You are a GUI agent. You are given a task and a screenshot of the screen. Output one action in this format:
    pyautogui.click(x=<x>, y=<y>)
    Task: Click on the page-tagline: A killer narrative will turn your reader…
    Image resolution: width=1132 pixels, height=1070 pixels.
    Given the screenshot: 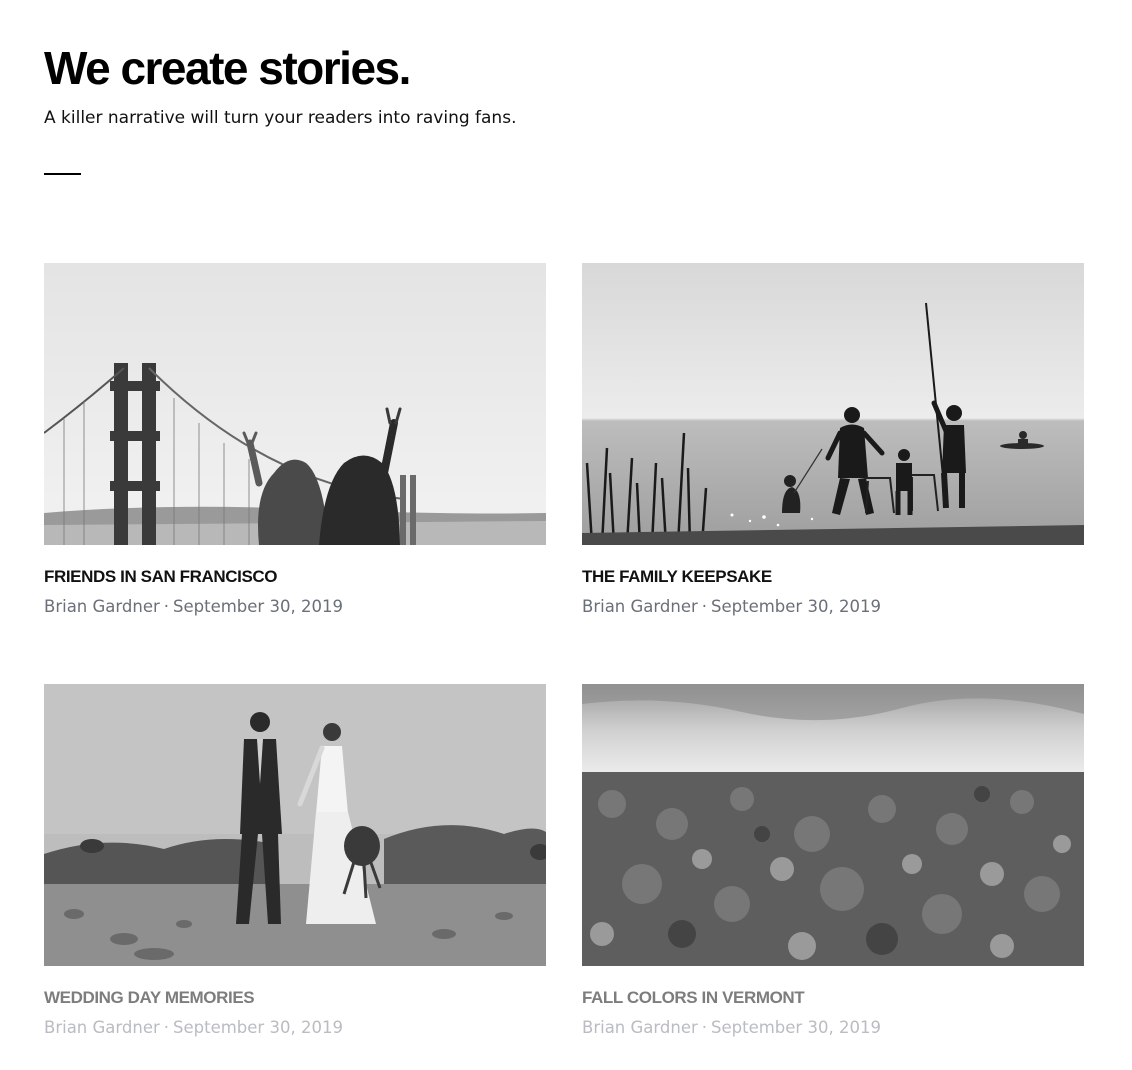 What is the action you would take?
    pyautogui.click(x=280, y=118)
    